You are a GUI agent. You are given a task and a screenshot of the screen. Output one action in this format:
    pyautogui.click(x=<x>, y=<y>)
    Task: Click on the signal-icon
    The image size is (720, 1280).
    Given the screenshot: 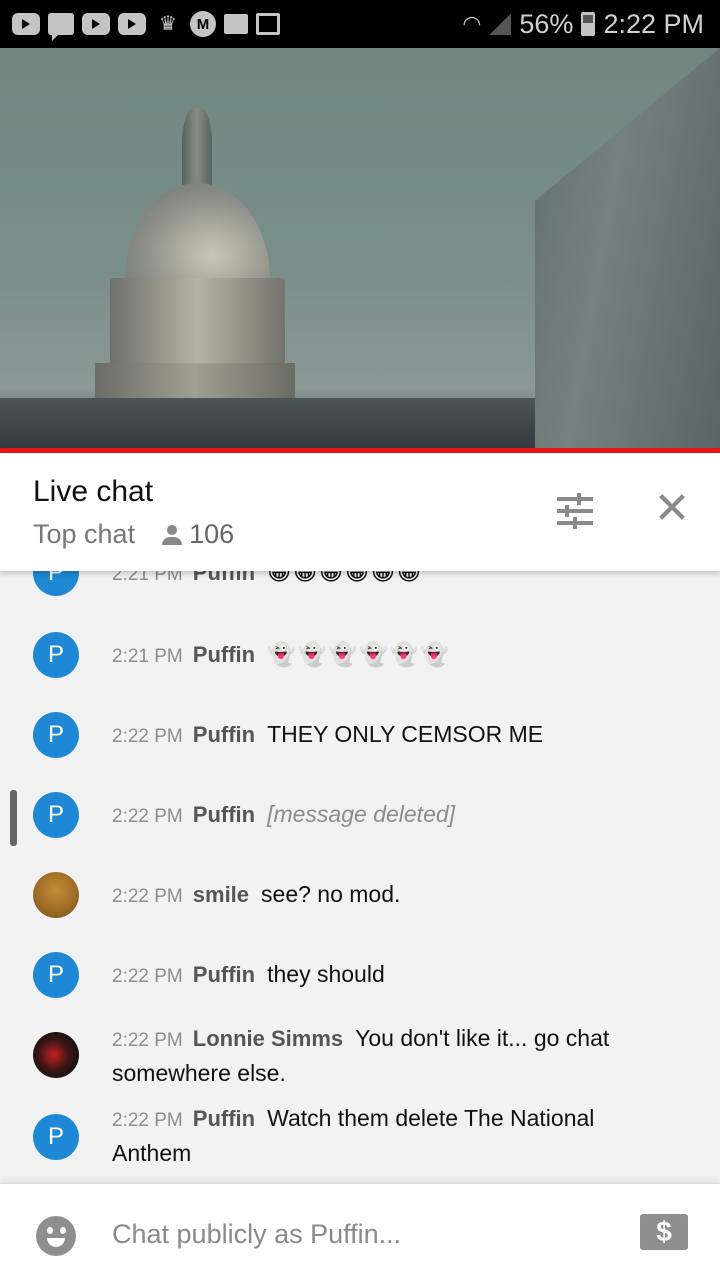 What is the action you would take?
    pyautogui.click(x=500, y=24)
    